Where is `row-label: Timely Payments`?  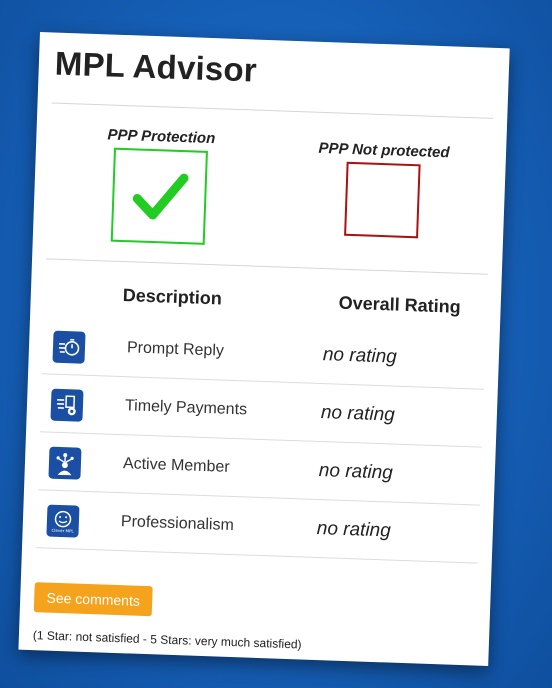
row-label: Timely Payments is located at coordinates (186, 408).